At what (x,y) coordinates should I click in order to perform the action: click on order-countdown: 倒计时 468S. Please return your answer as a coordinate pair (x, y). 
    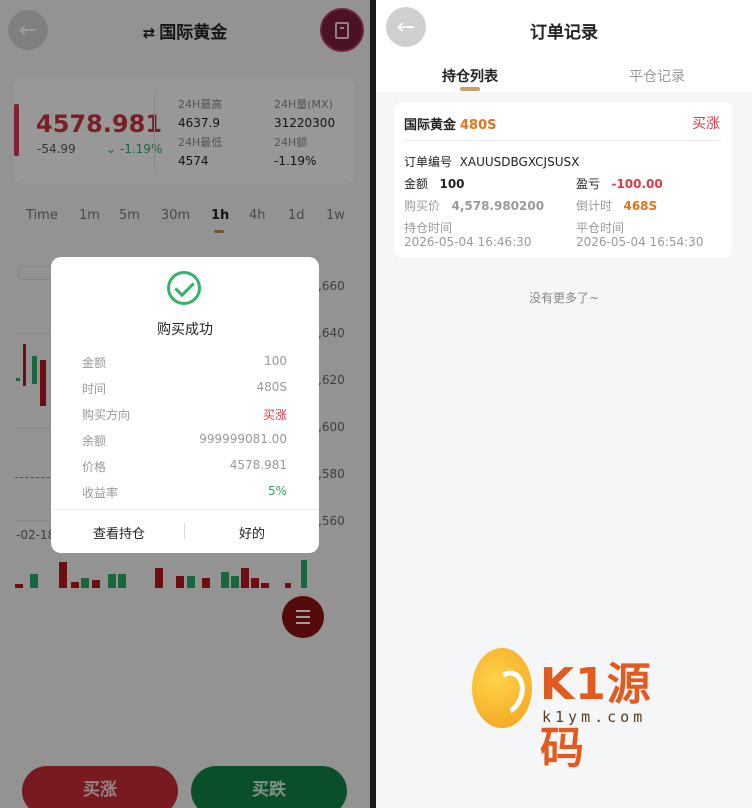
    Looking at the image, I should click on (617, 206).